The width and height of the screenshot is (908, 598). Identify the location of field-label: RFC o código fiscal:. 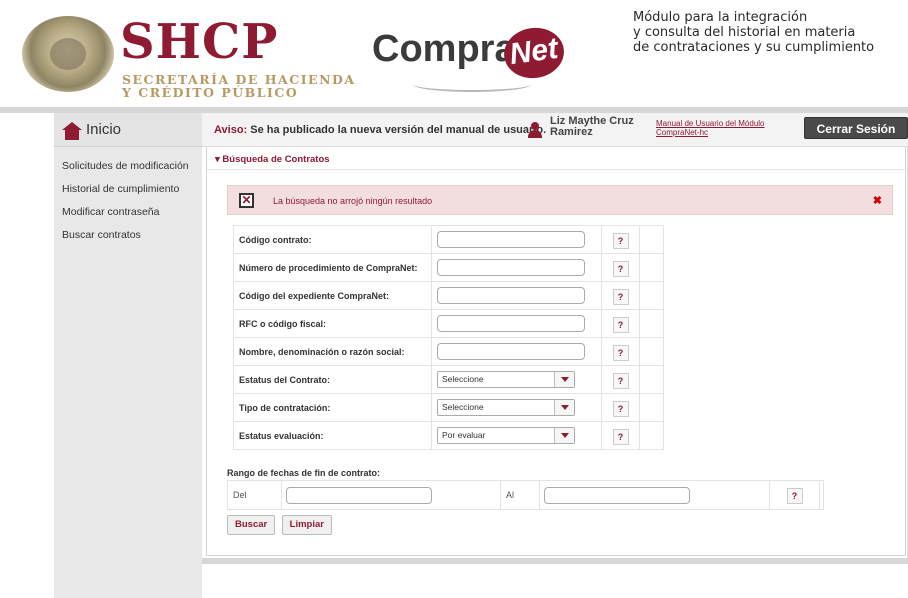
(332, 323).